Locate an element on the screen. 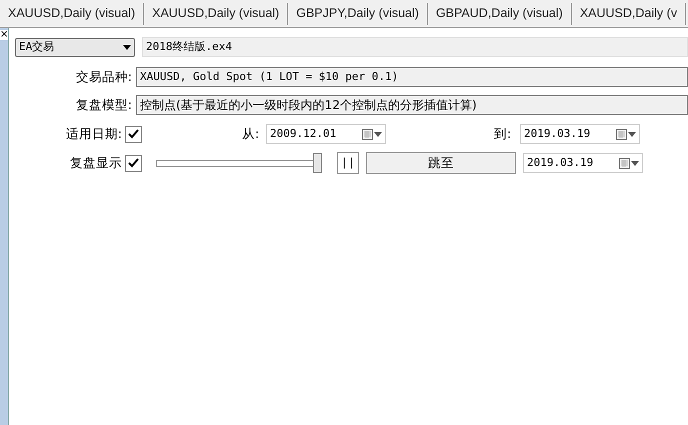 The height and width of the screenshot is (425, 688). pause-button: | | is located at coordinates (348, 163).